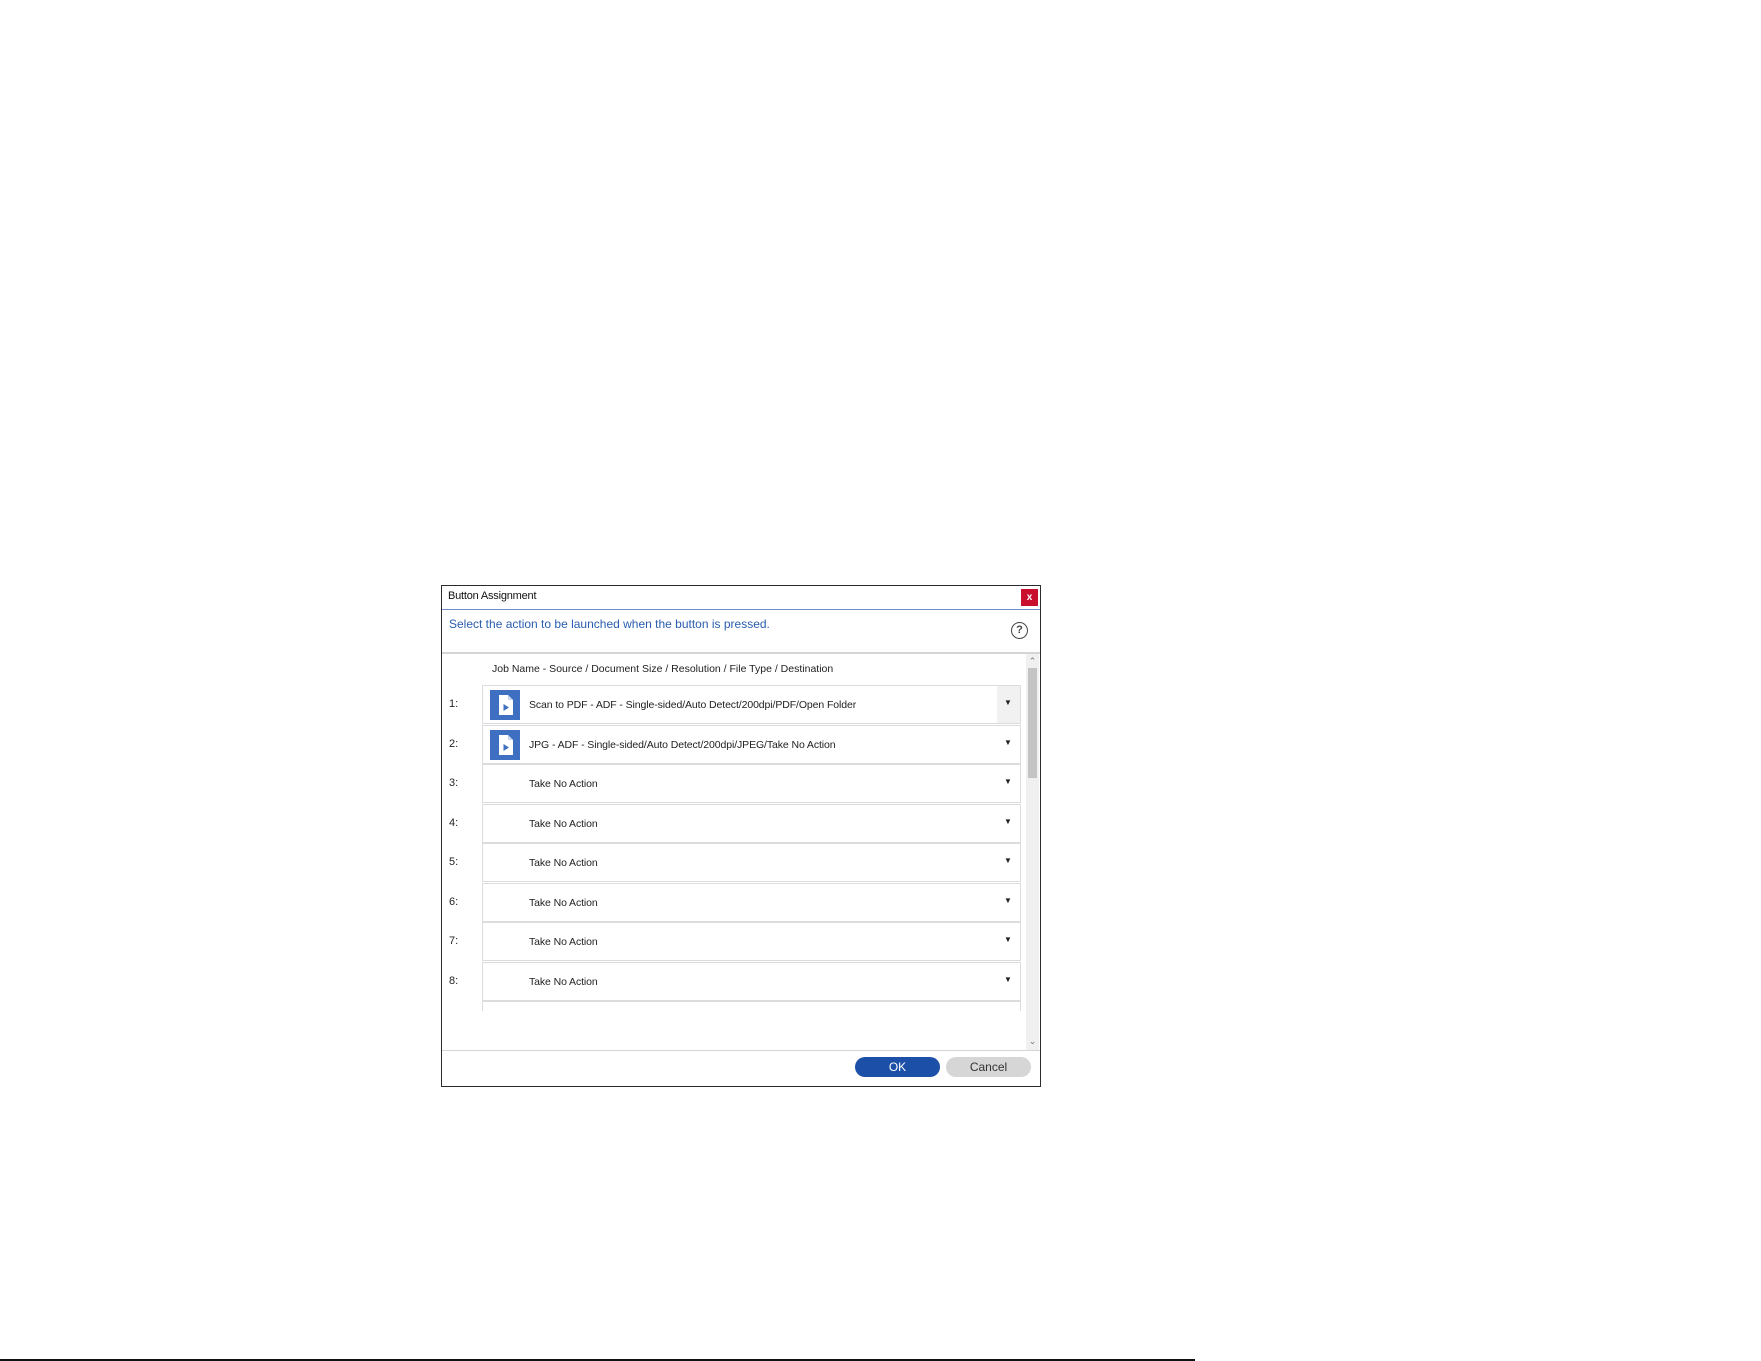 The width and height of the screenshot is (1761, 1361). I want to click on title-bar: Button Assignment x, so click(741, 597).